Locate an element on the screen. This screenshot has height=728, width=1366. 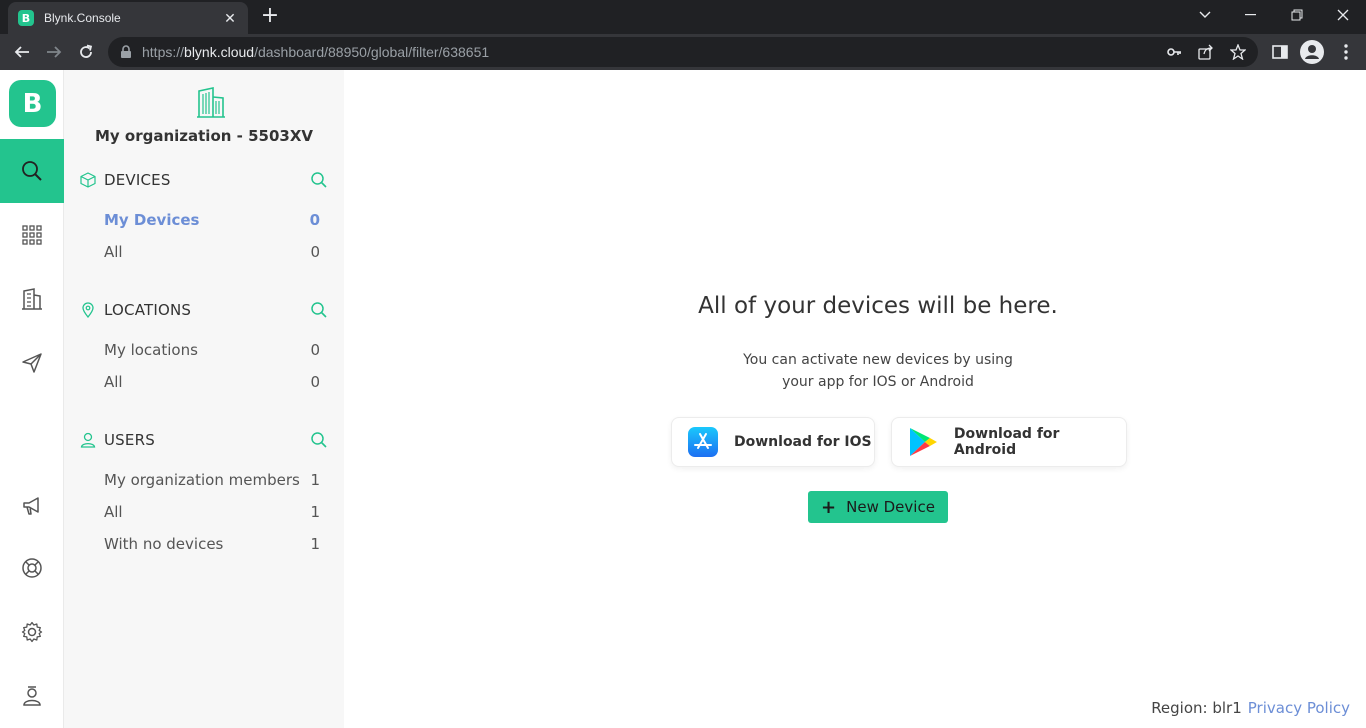
filter-my-devices: My Devices 0 is located at coordinates (212, 220).